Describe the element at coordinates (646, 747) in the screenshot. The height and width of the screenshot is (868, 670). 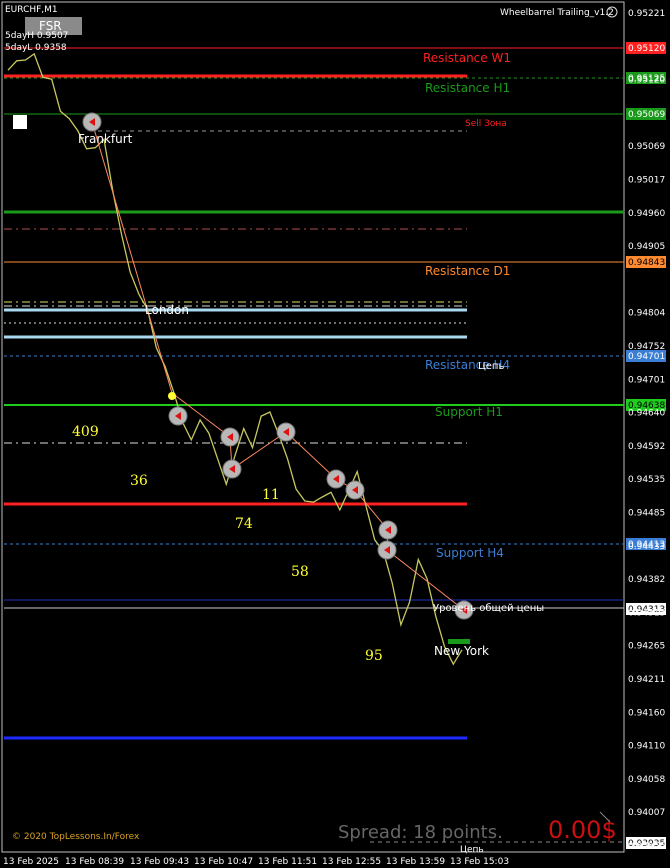
I see `y-tick-label: 0.94110` at that location.